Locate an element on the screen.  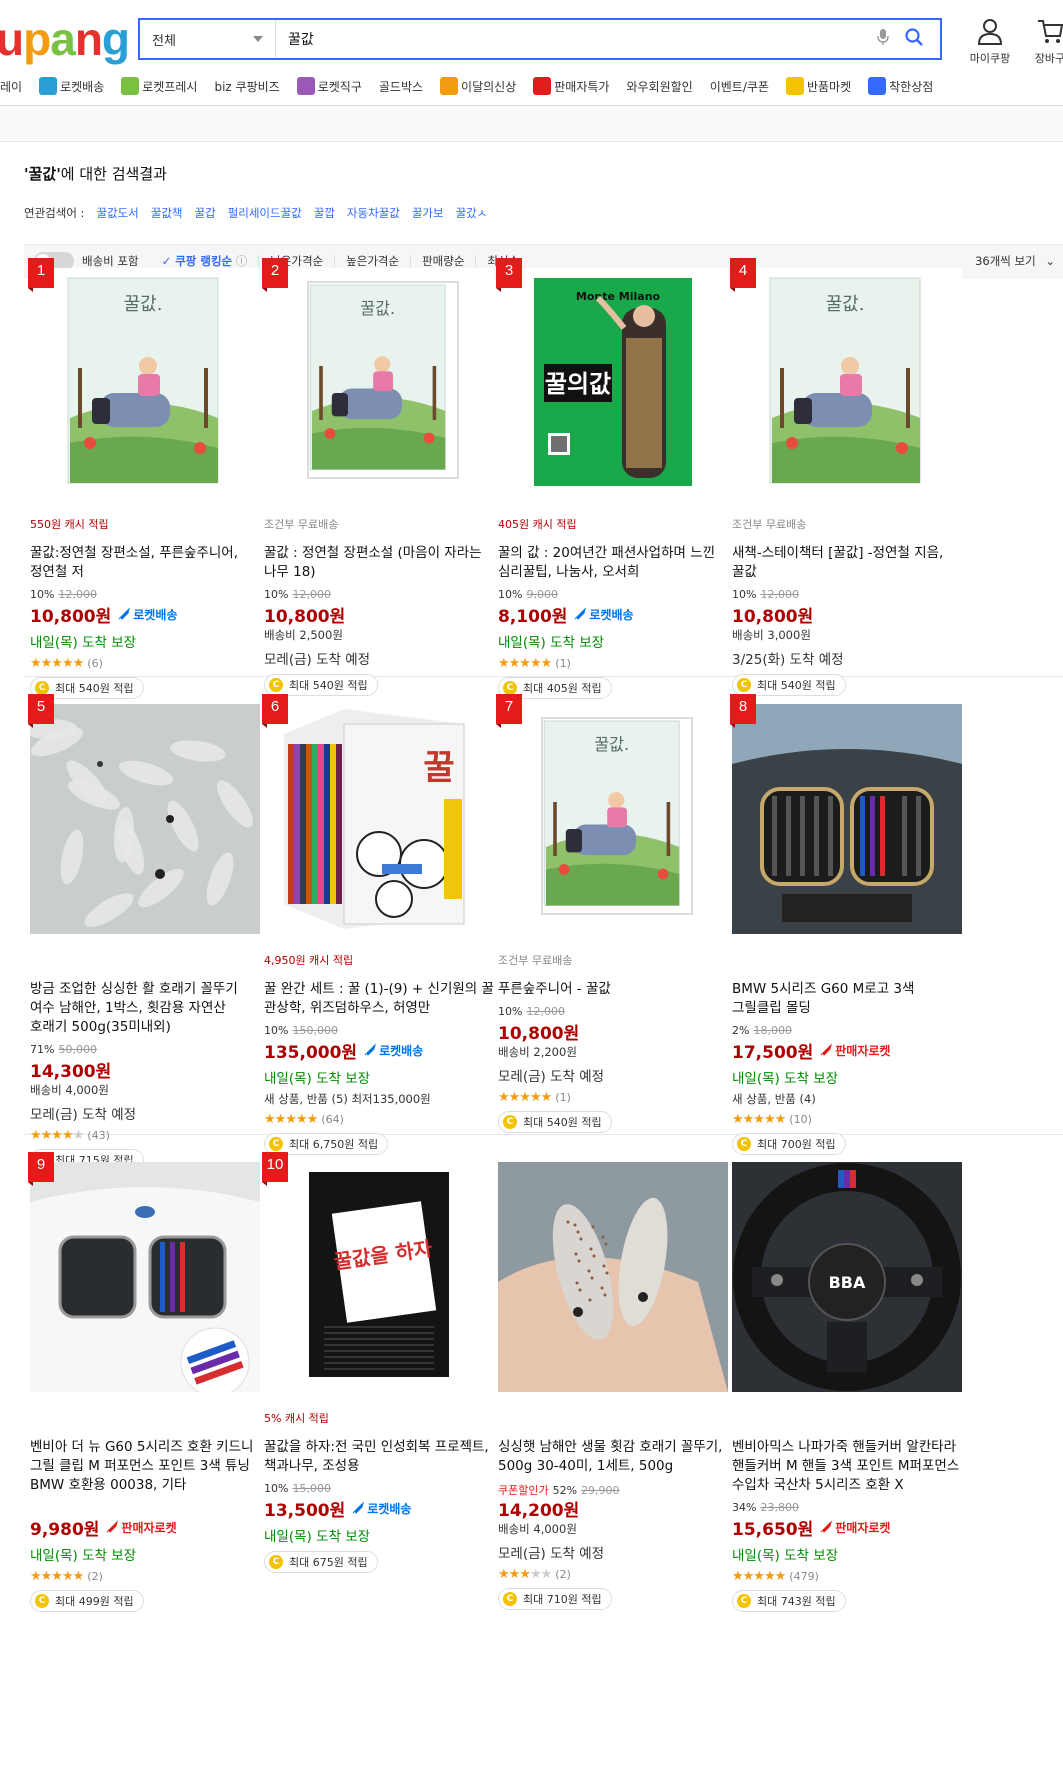
category-nav-item: 로켓배송 is located at coordinates (71, 86).